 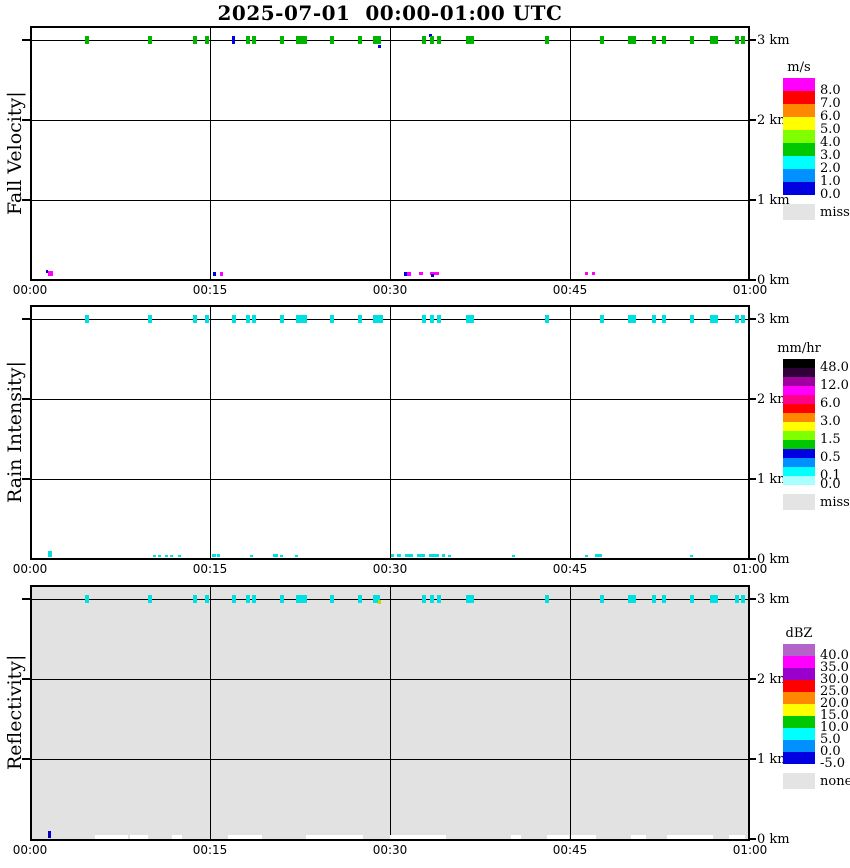 I want to click on time-label: 01:00, so click(x=750, y=290).